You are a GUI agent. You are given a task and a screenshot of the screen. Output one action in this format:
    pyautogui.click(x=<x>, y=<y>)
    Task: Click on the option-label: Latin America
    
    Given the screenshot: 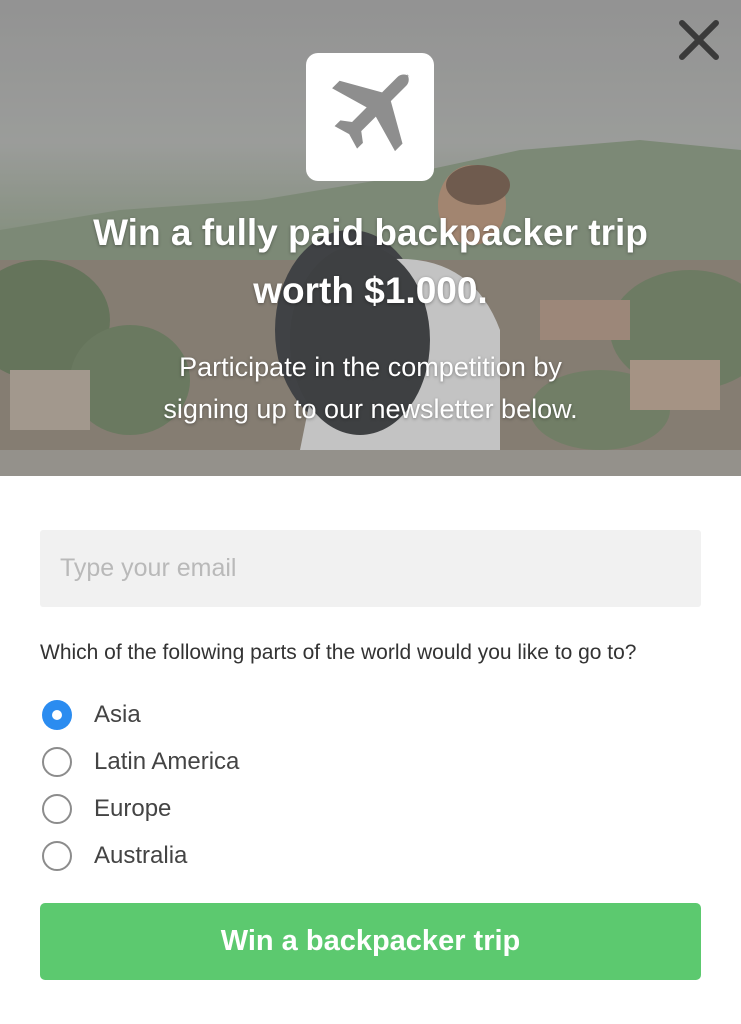 What is the action you would take?
    pyautogui.click(x=167, y=761)
    